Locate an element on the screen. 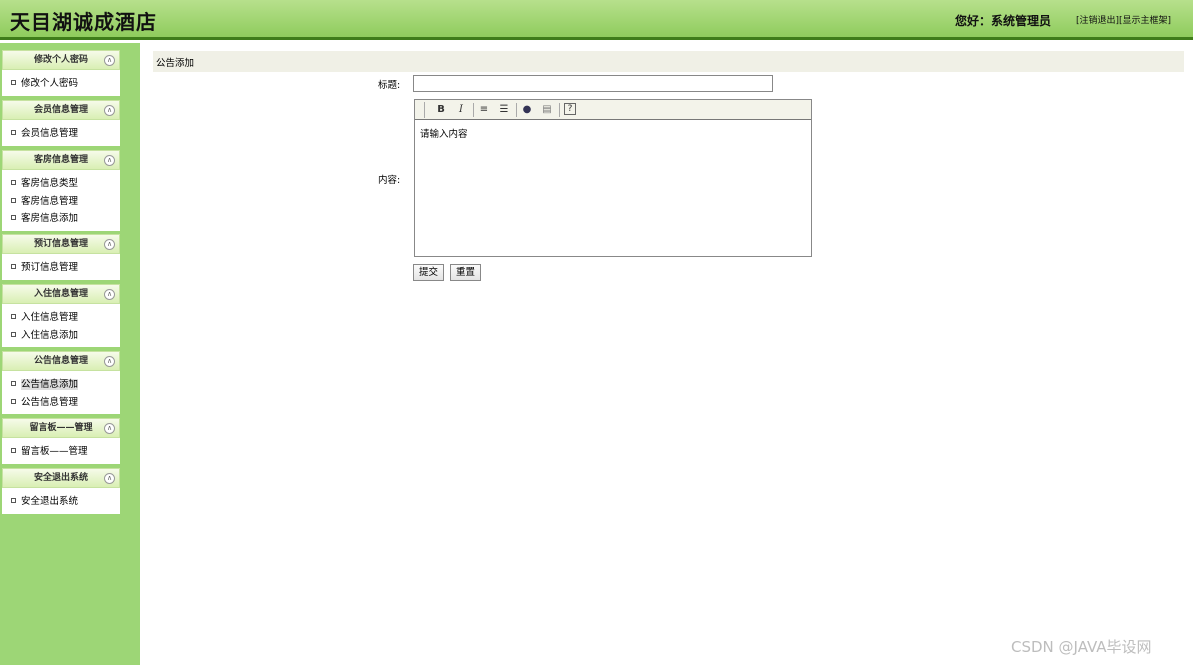 This screenshot has height=665, width=1193. menu-item-room-type: 客房信息类型 is located at coordinates (61, 184).